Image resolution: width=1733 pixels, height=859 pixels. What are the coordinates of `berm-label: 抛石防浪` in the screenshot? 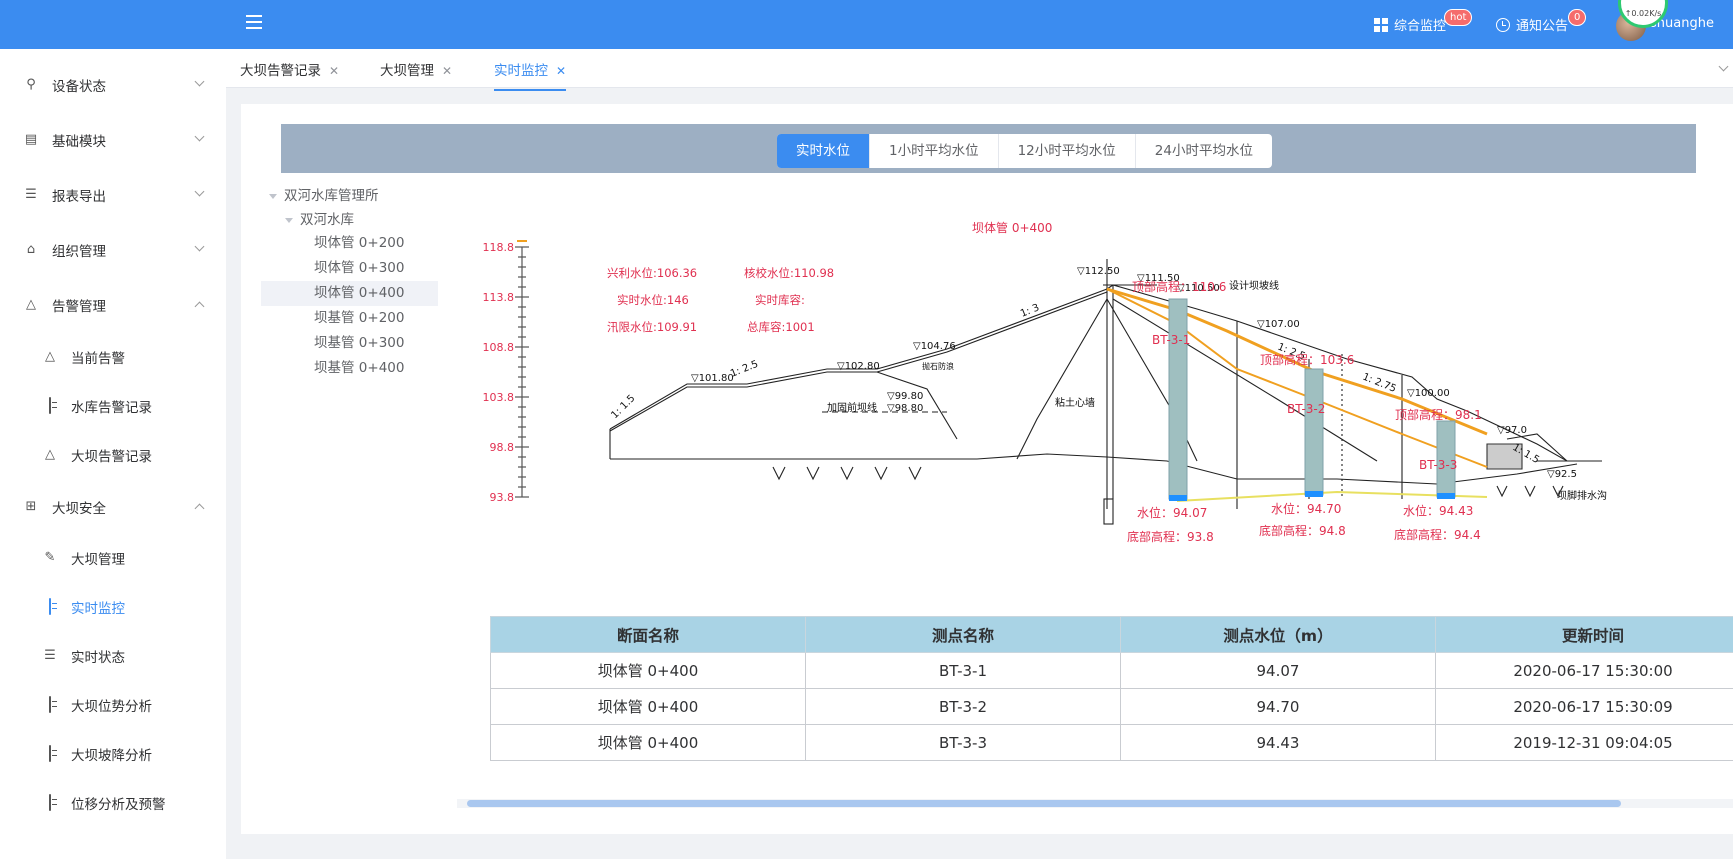 It's located at (938, 366).